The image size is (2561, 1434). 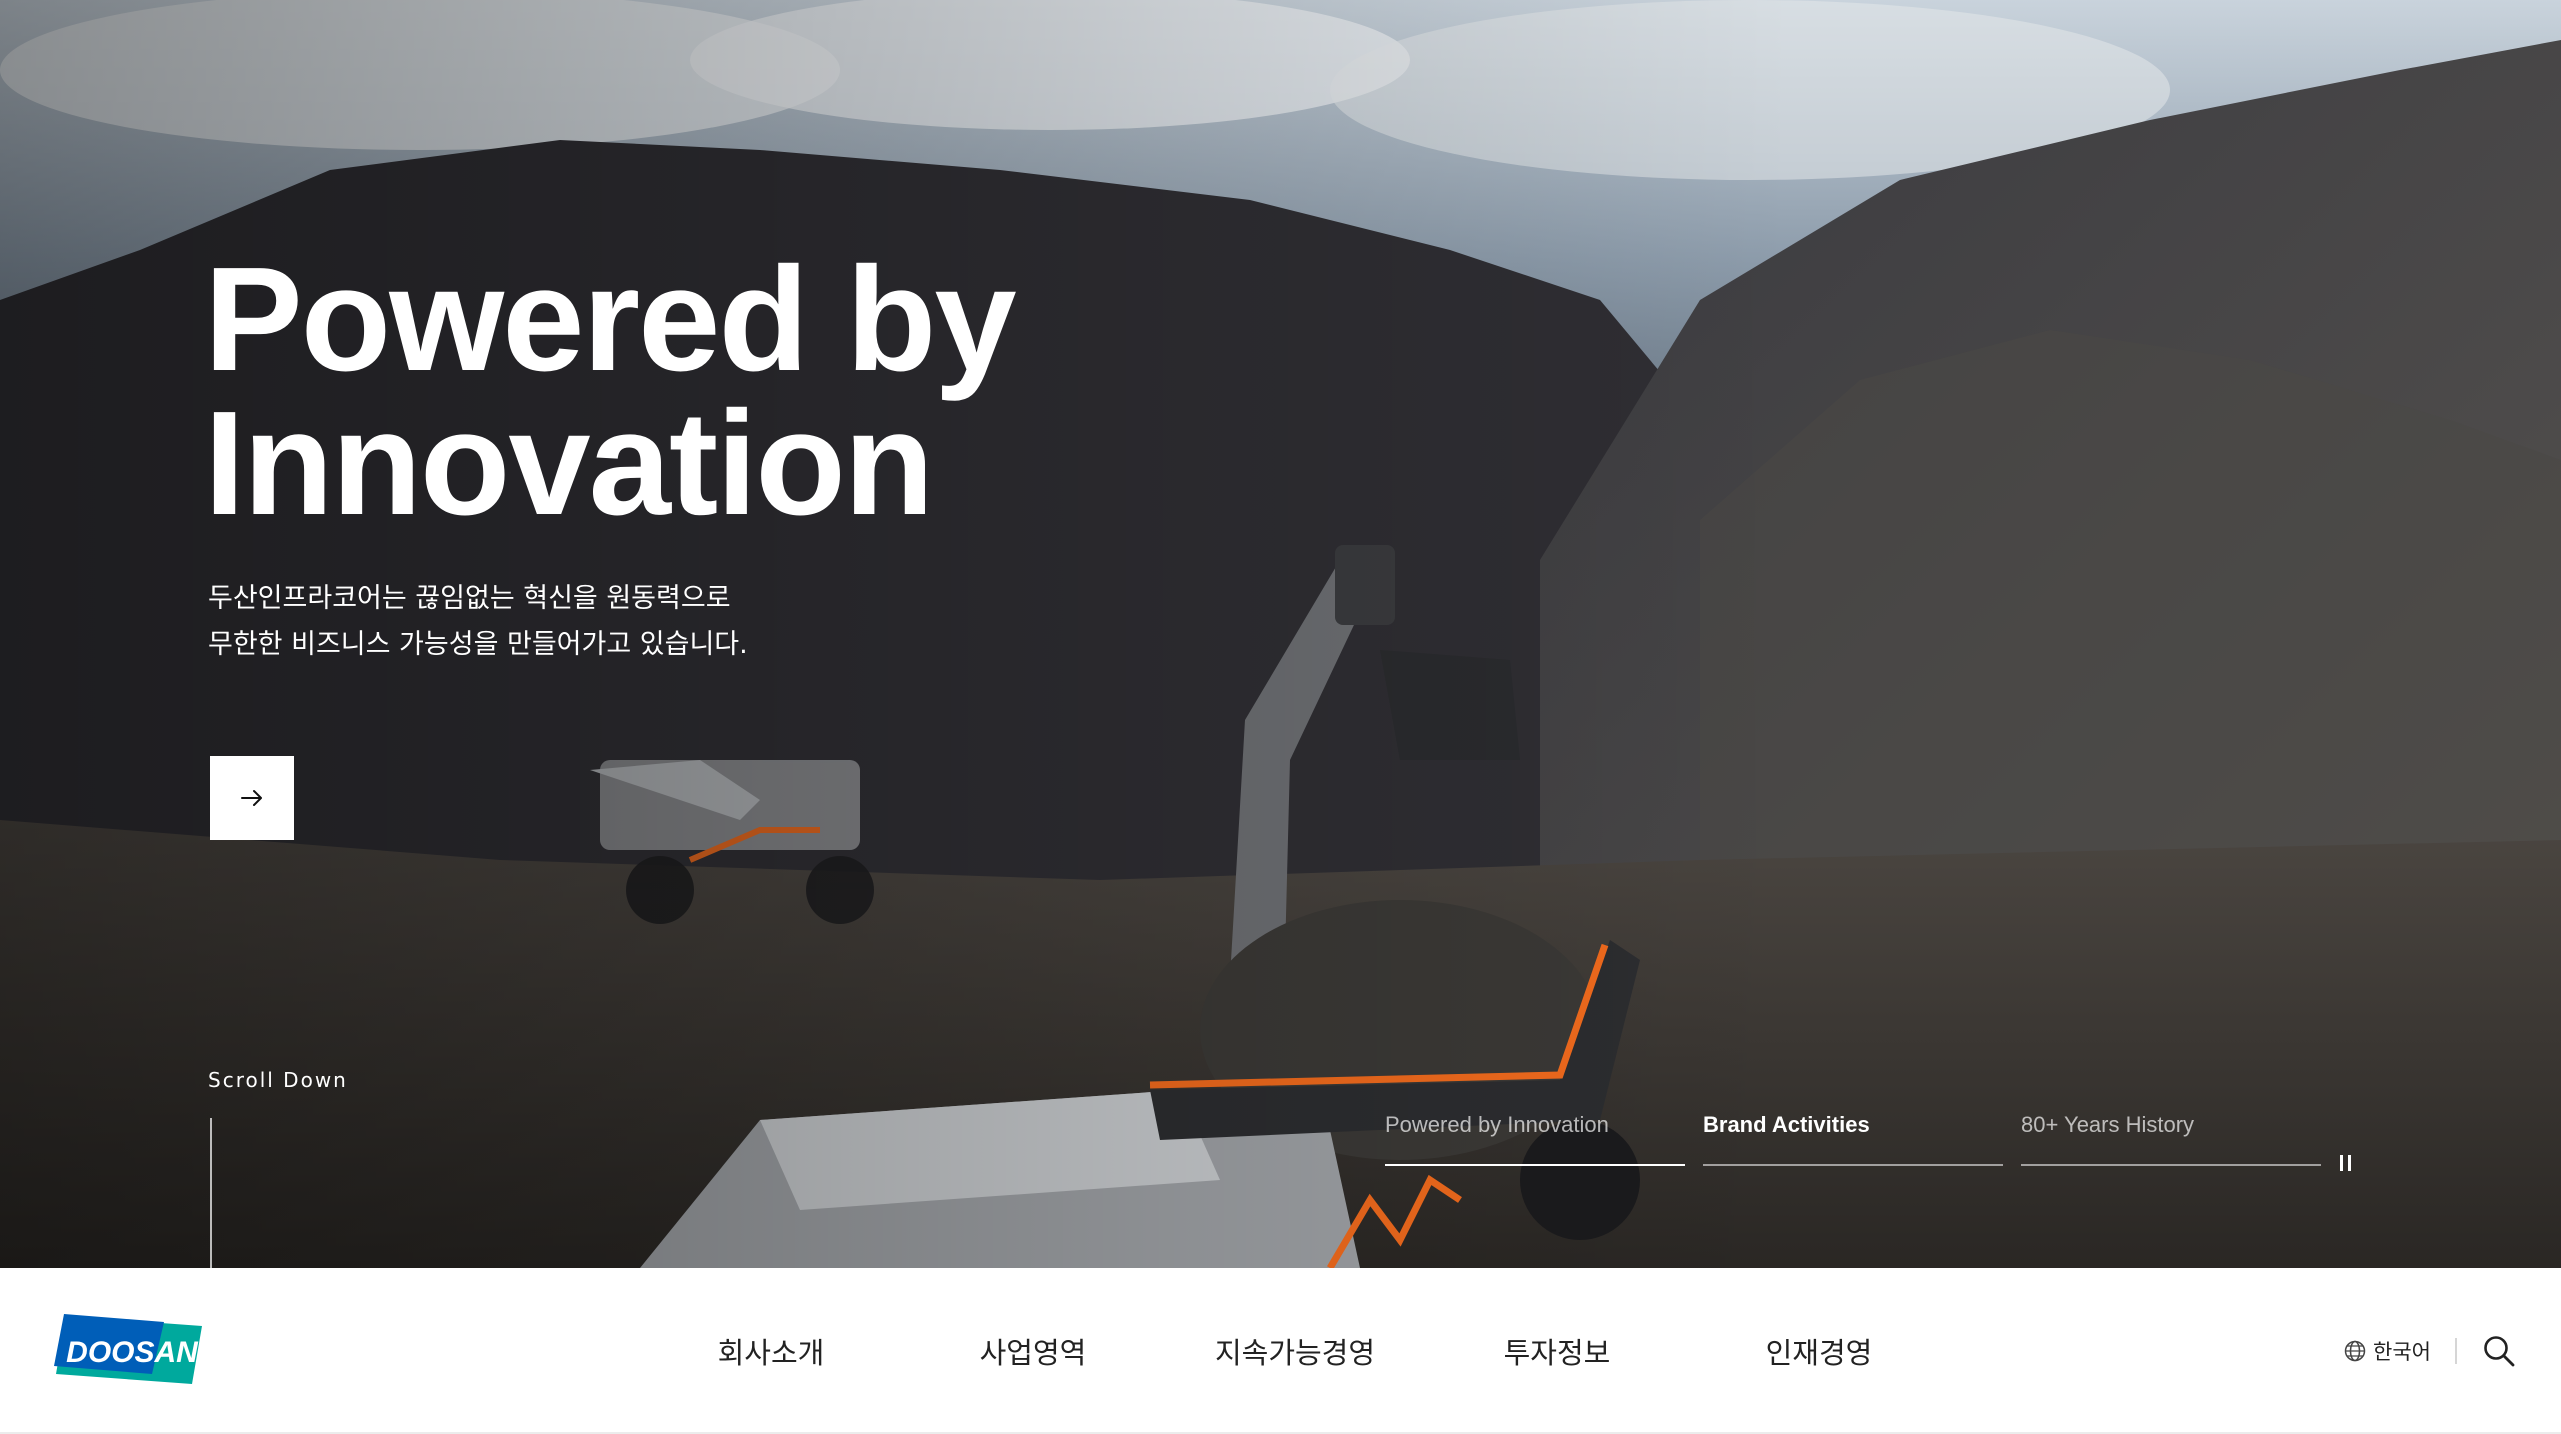 I want to click on arrow-right-icon, so click(x=251, y=798).